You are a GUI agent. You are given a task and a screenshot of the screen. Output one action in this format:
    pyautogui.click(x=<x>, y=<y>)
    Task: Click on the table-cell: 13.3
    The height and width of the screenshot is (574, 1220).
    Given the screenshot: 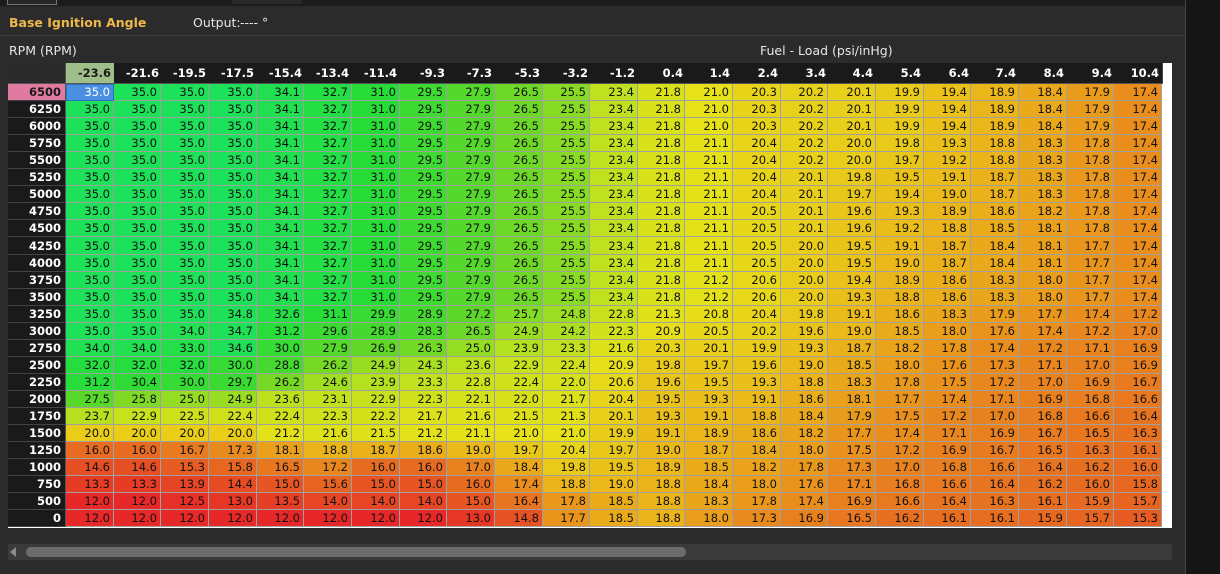 What is the action you would take?
    pyautogui.click(x=137, y=484)
    